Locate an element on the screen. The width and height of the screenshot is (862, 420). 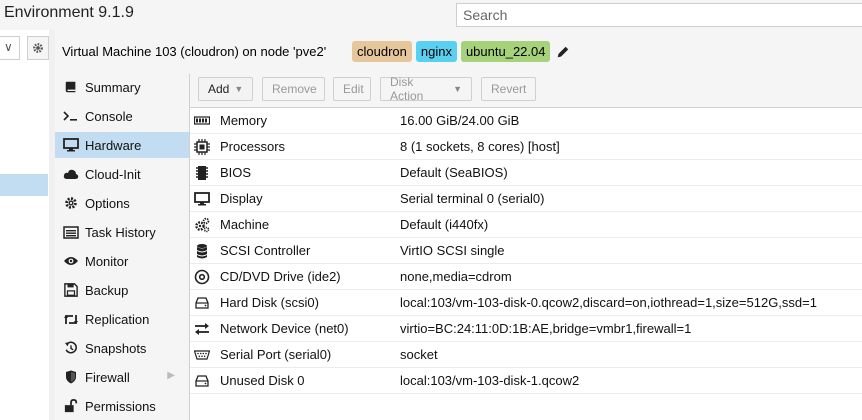
tree-selected-node is located at coordinates (24, 185).